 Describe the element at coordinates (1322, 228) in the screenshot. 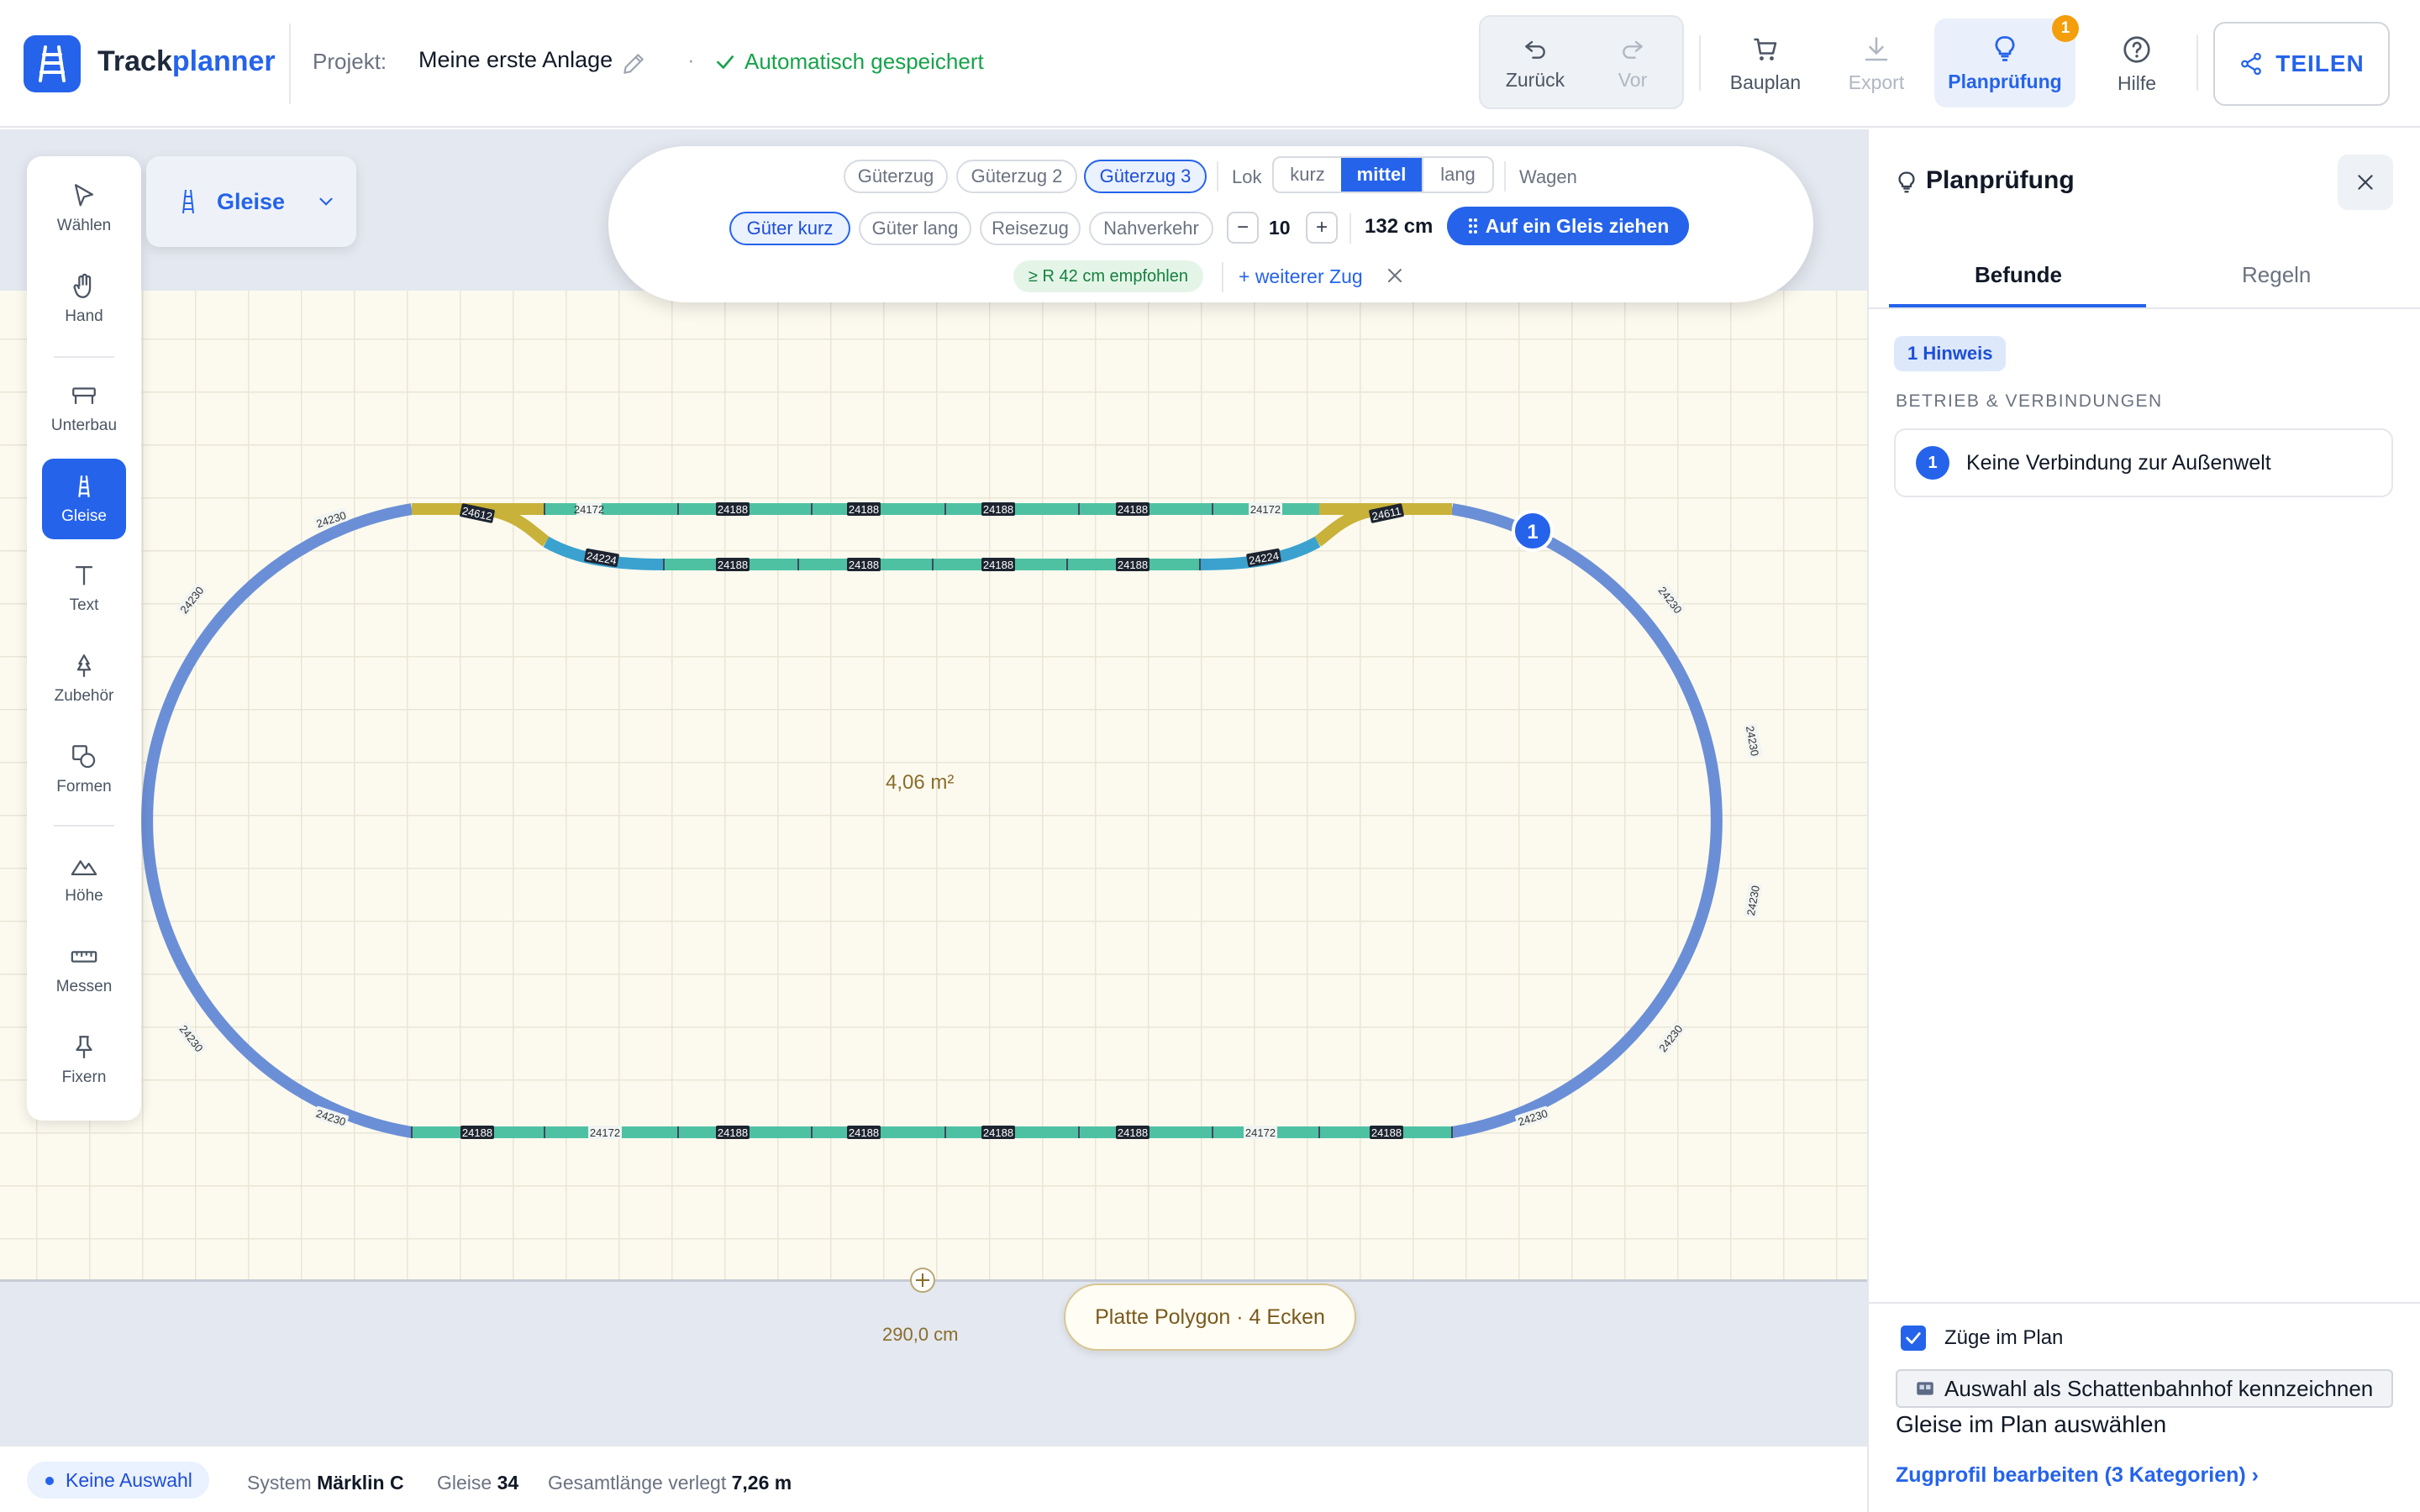

I see `wagon-increment-button: +` at that location.